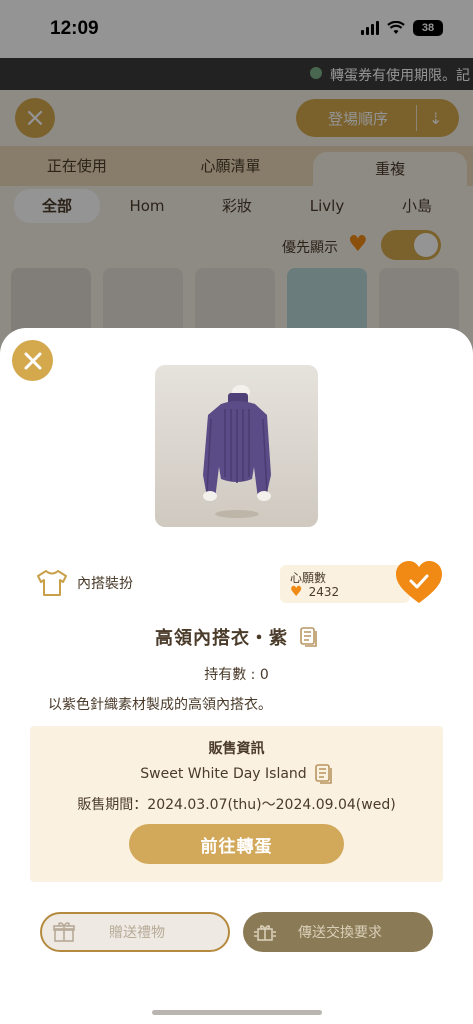 This screenshot has height=1024, width=473. I want to click on sale-island-row: Sweet White Day Island, so click(236, 774).